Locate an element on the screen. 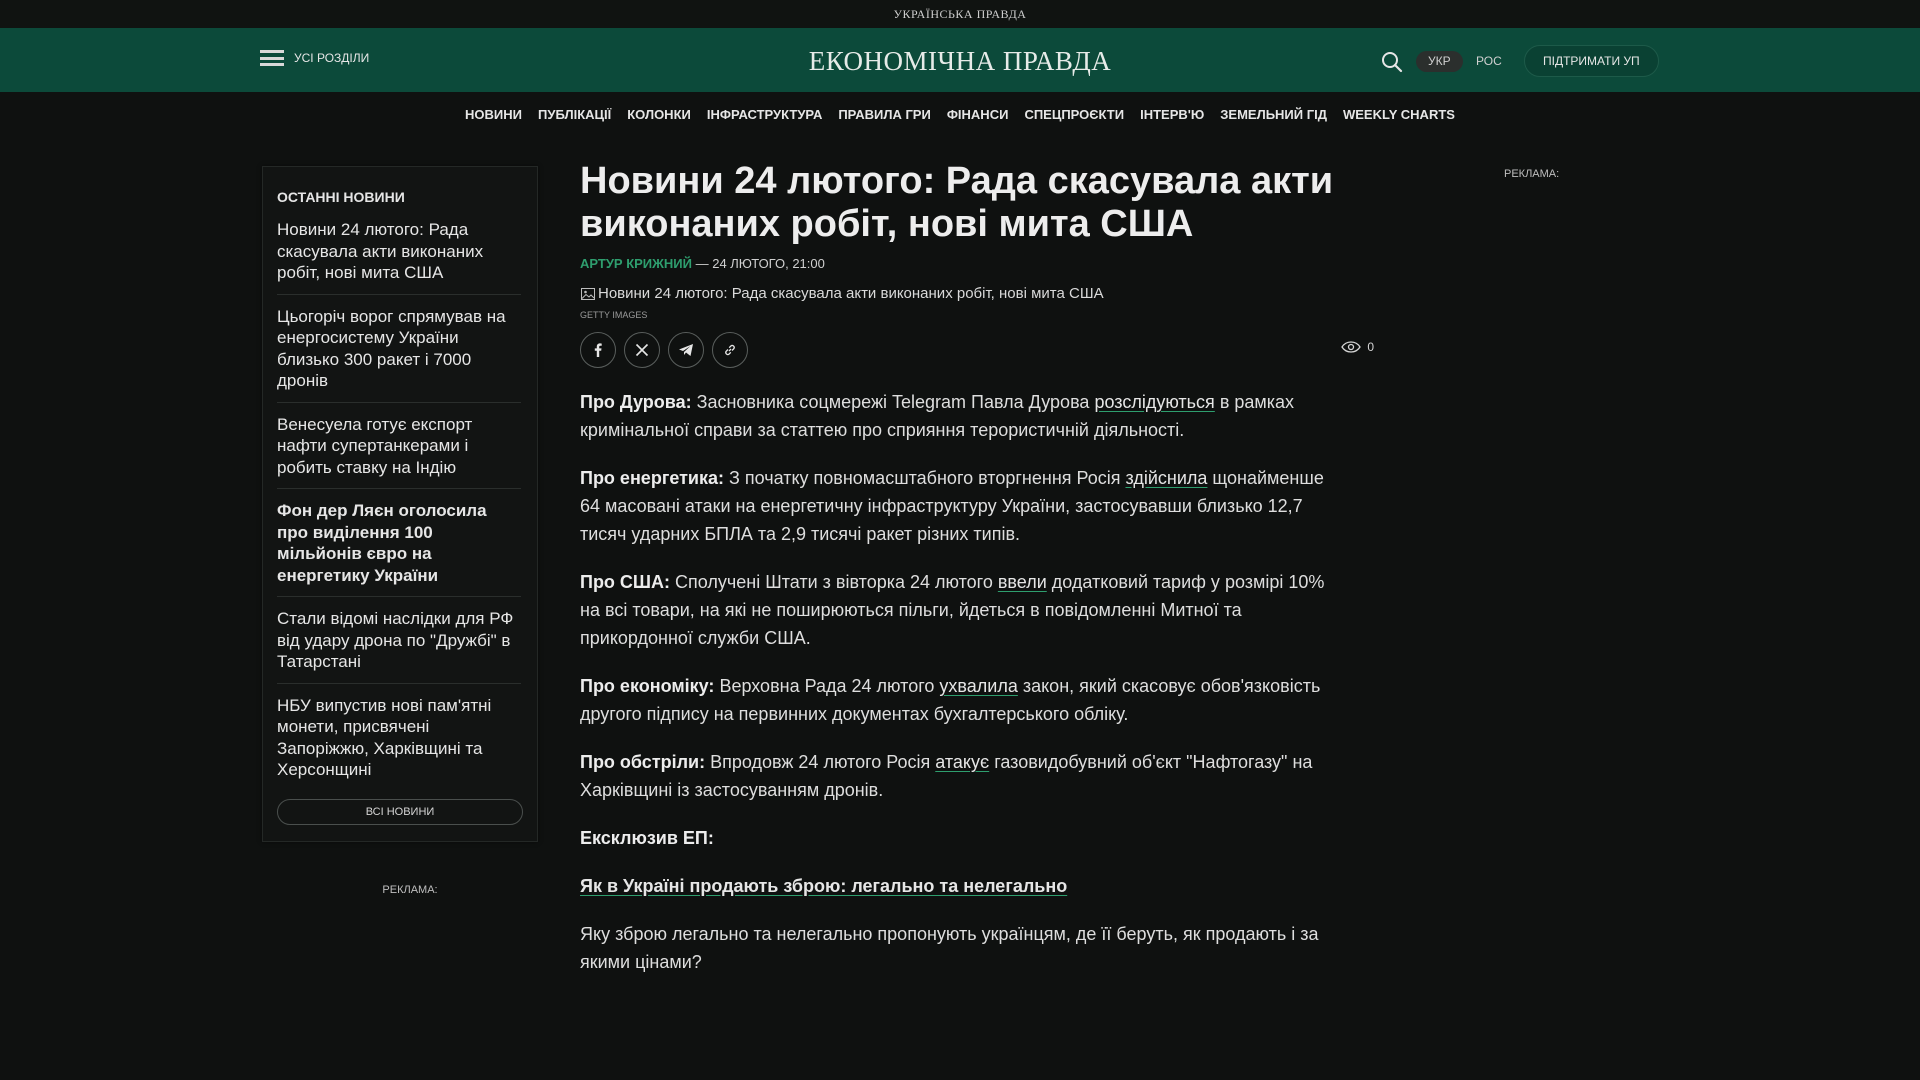 The image size is (1920, 1080). inline-link: ввели is located at coordinates (1022, 582).